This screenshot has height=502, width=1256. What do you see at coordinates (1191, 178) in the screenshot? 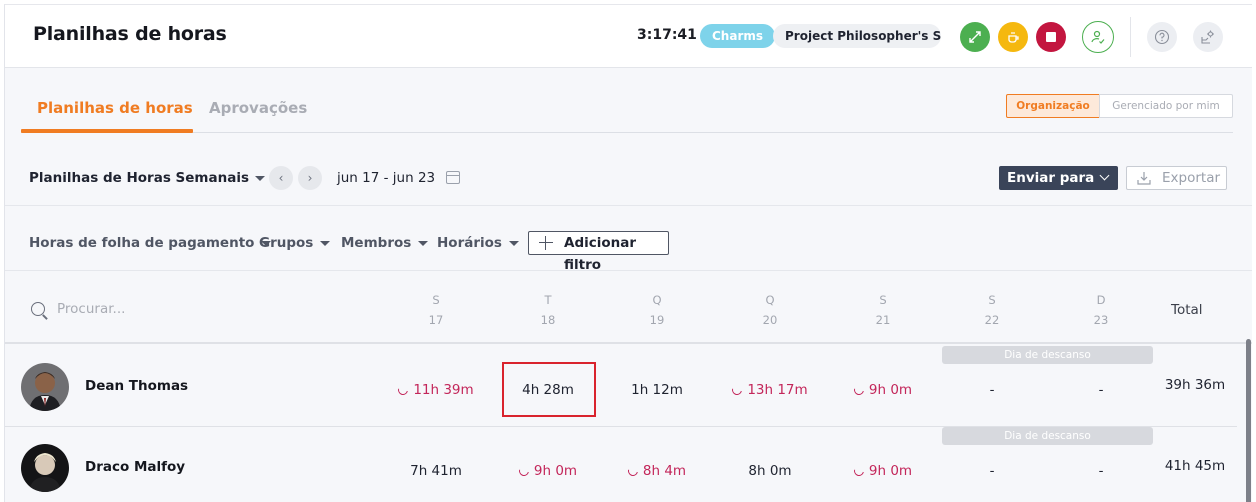
I see `export-label: Exportar` at bounding box center [1191, 178].